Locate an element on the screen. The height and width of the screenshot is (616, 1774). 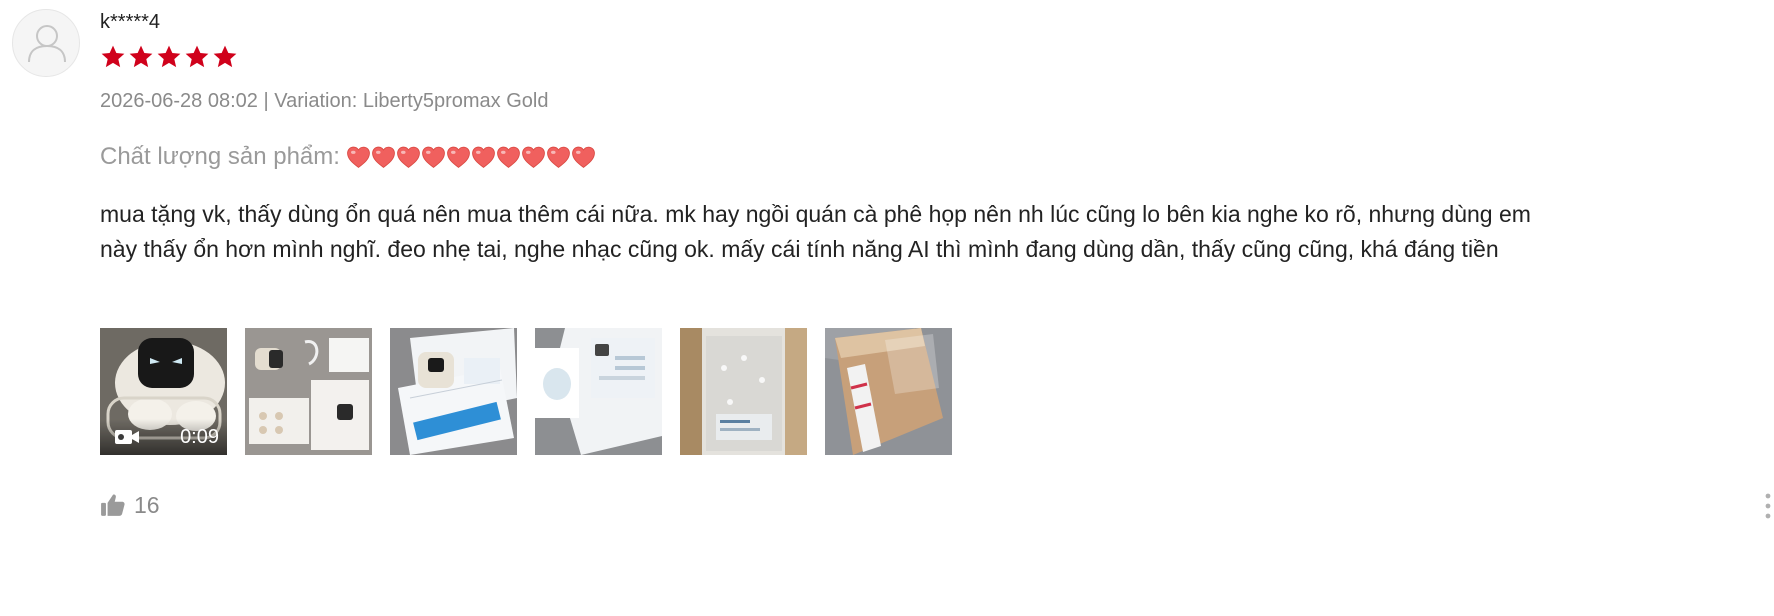
default-user-icon is located at coordinates (47, 44).